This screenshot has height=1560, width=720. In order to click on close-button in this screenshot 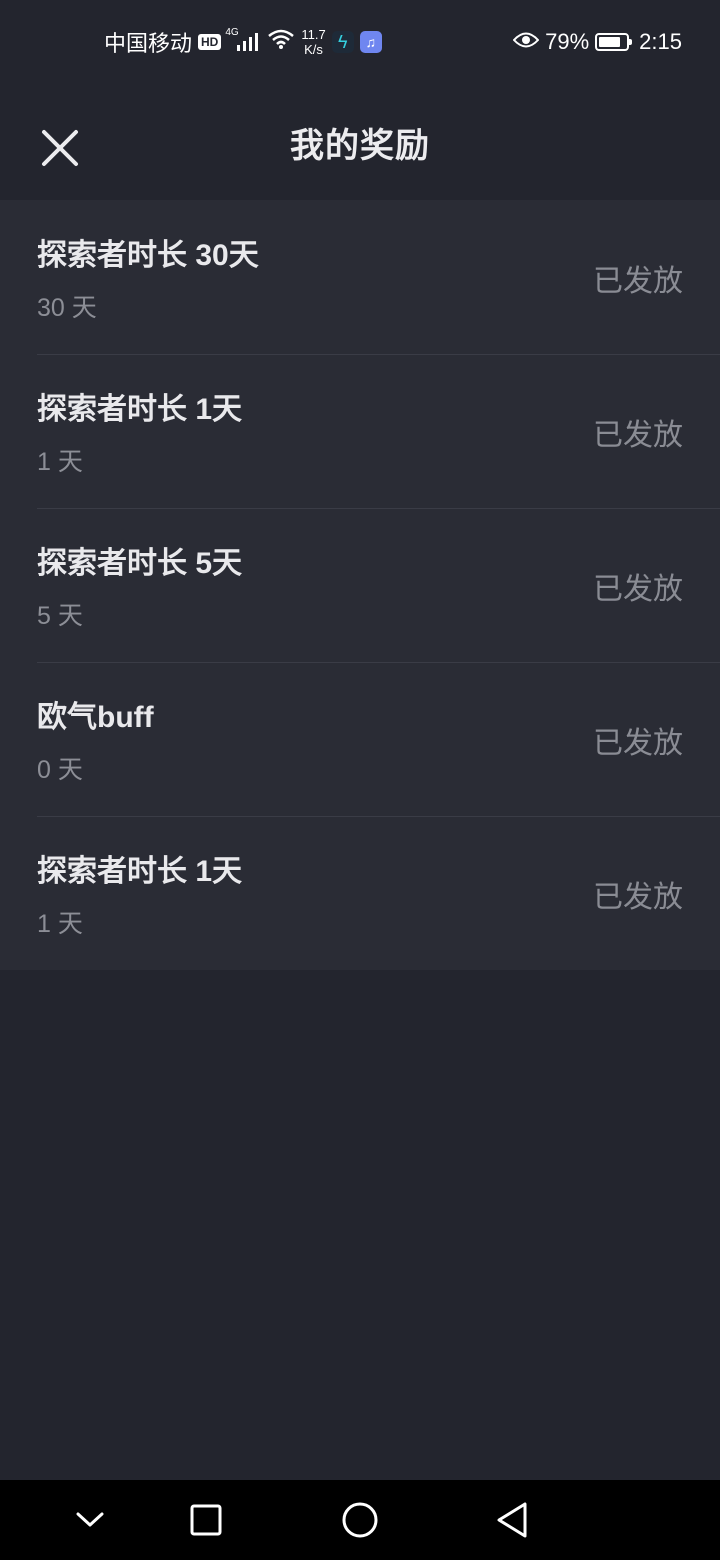, I will do `click(60, 148)`.